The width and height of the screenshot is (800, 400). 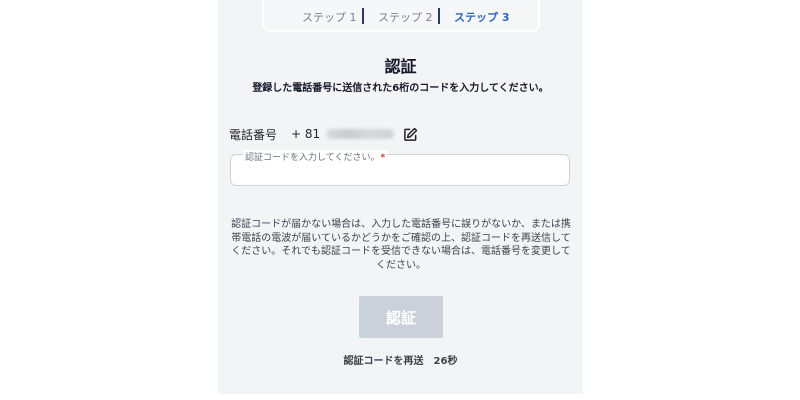 What do you see at coordinates (360, 134) in the screenshot?
I see `masked-phone-number` at bounding box center [360, 134].